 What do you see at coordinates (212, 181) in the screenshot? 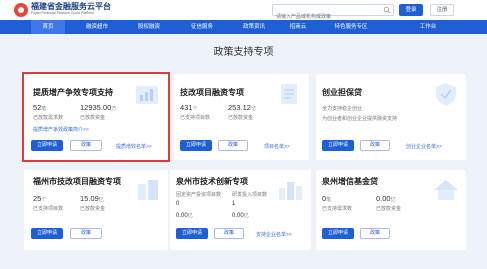
I see `card-title: 泉州市技术创新专项` at bounding box center [212, 181].